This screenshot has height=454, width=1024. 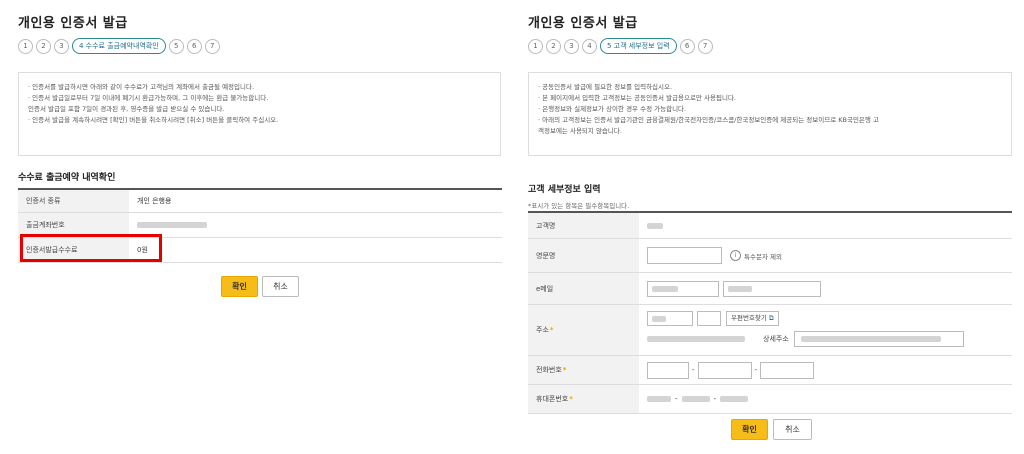 I want to click on value-mobile: - -, so click(x=825, y=399).